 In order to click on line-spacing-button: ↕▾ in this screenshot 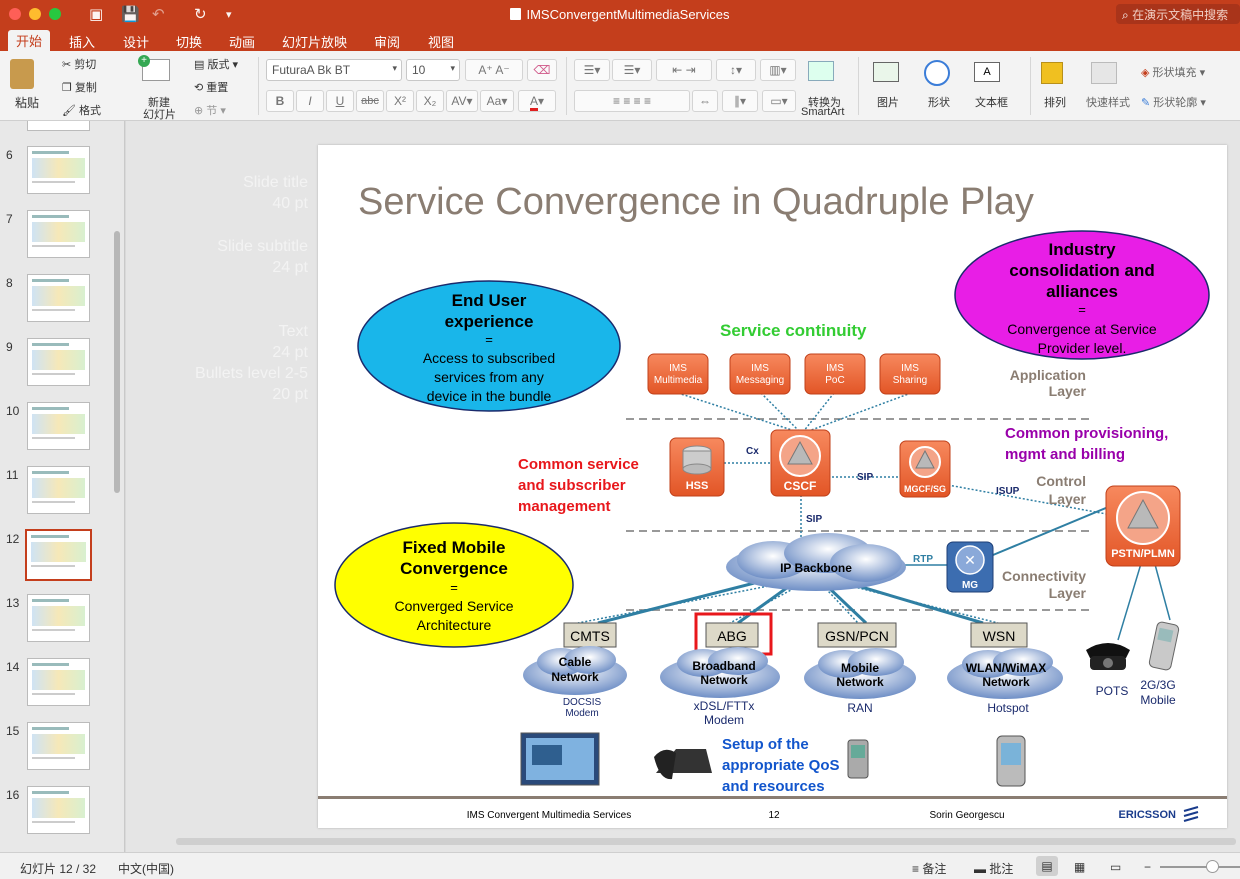, I will do `click(736, 70)`.